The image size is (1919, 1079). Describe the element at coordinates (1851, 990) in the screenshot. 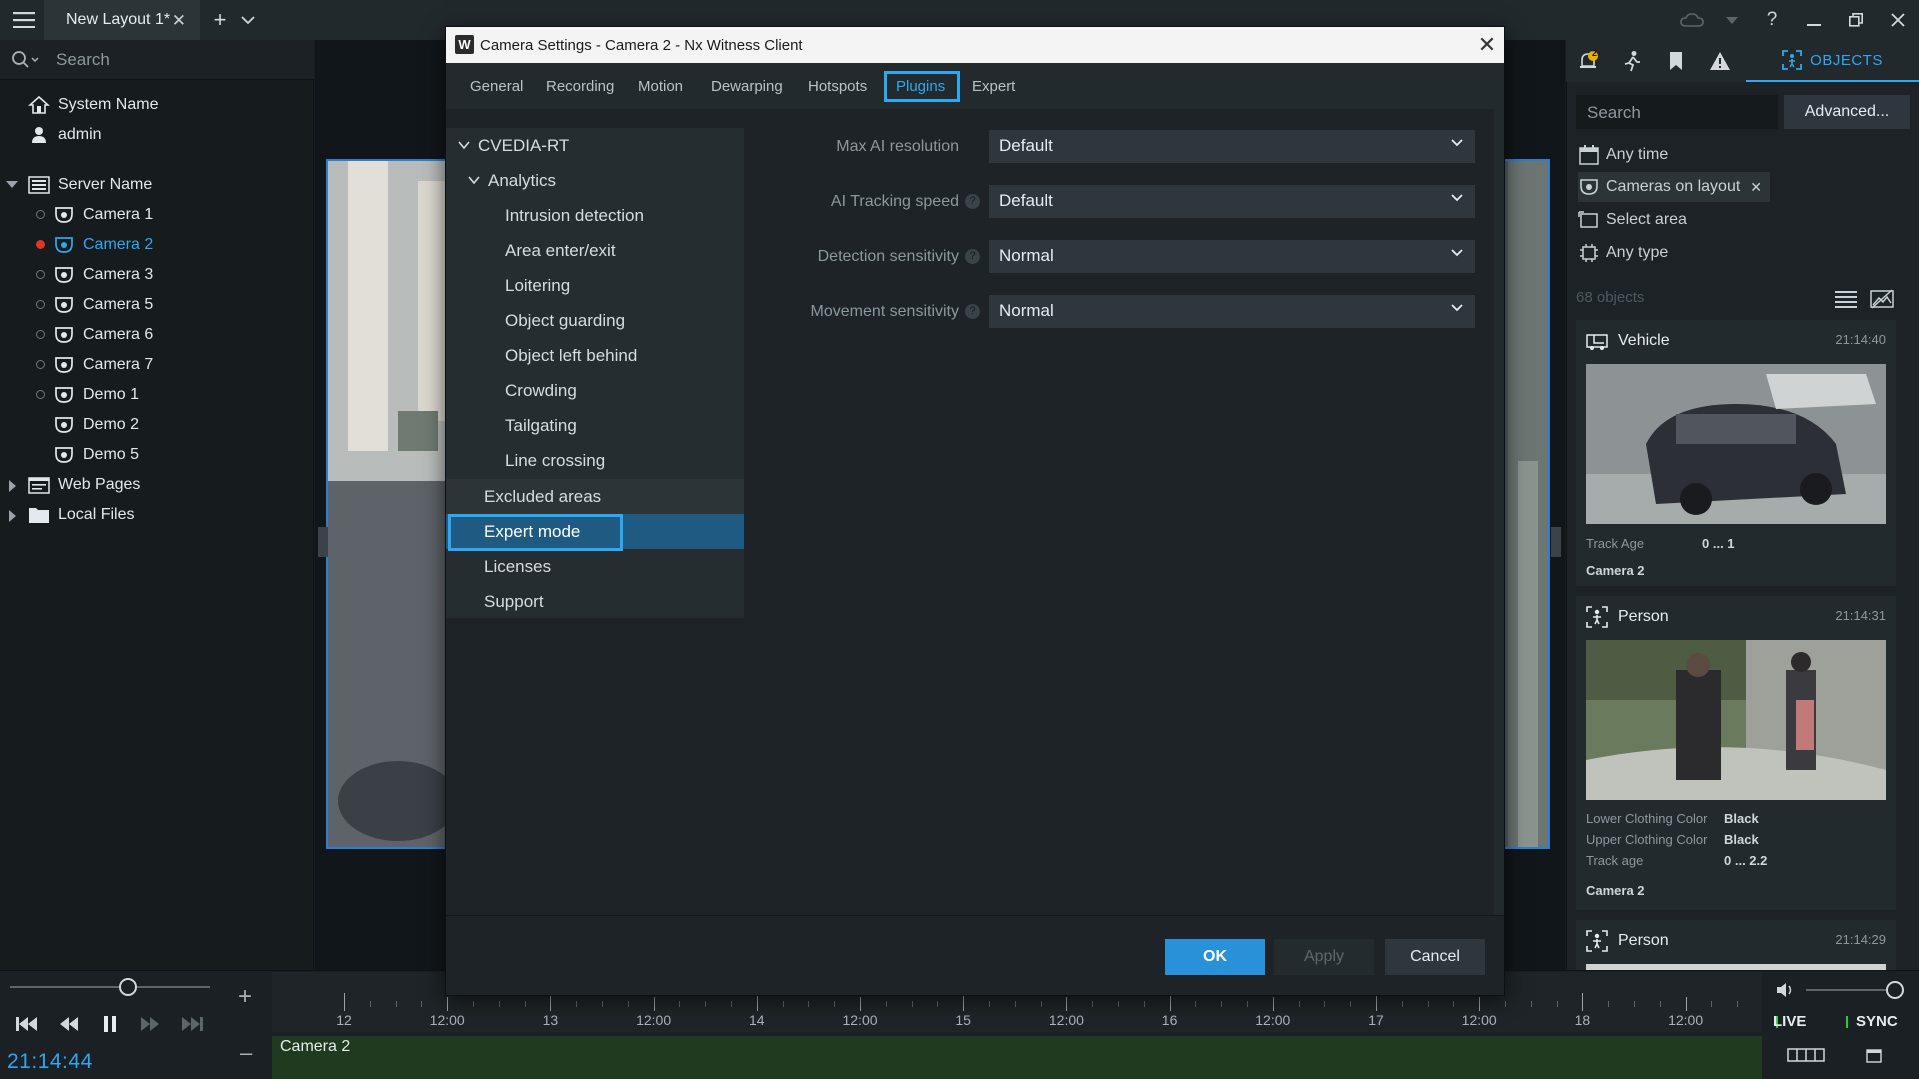

I see `volume-slider` at that location.